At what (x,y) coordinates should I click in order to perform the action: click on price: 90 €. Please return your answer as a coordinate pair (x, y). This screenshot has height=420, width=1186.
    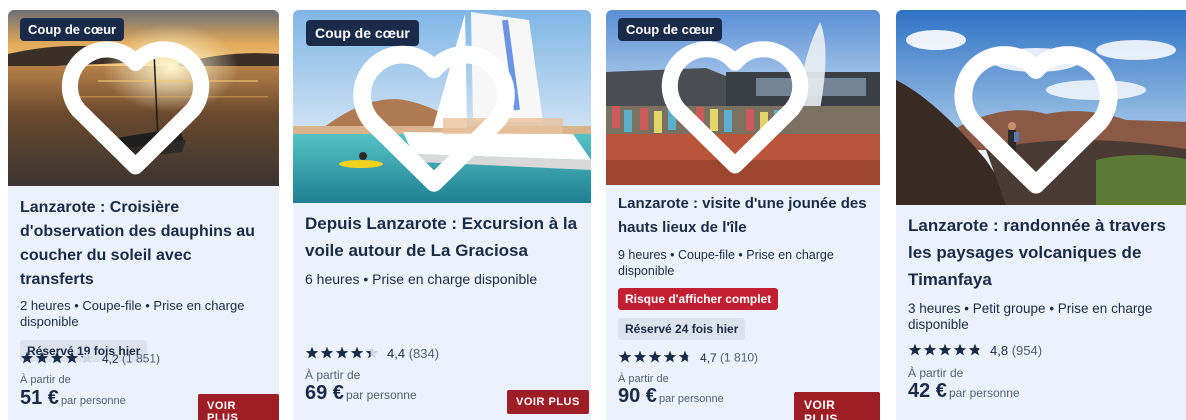
    Looking at the image, I should click on (637, 396).